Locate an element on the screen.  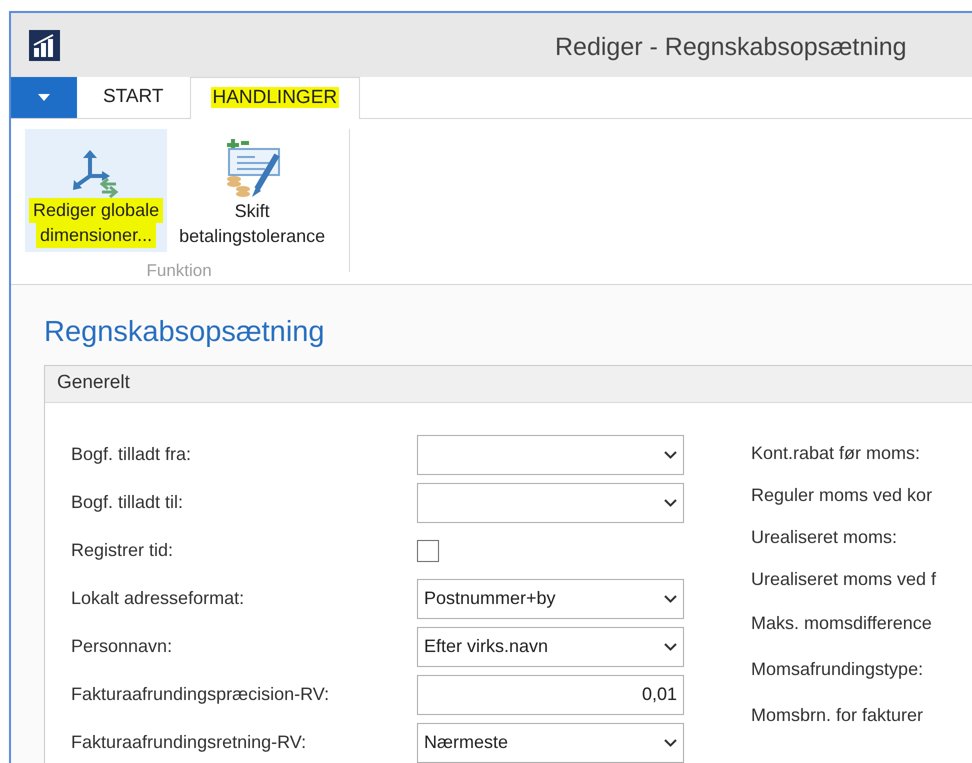
field-label: Reguler moms ved kor is located at coordinates (841, 495).